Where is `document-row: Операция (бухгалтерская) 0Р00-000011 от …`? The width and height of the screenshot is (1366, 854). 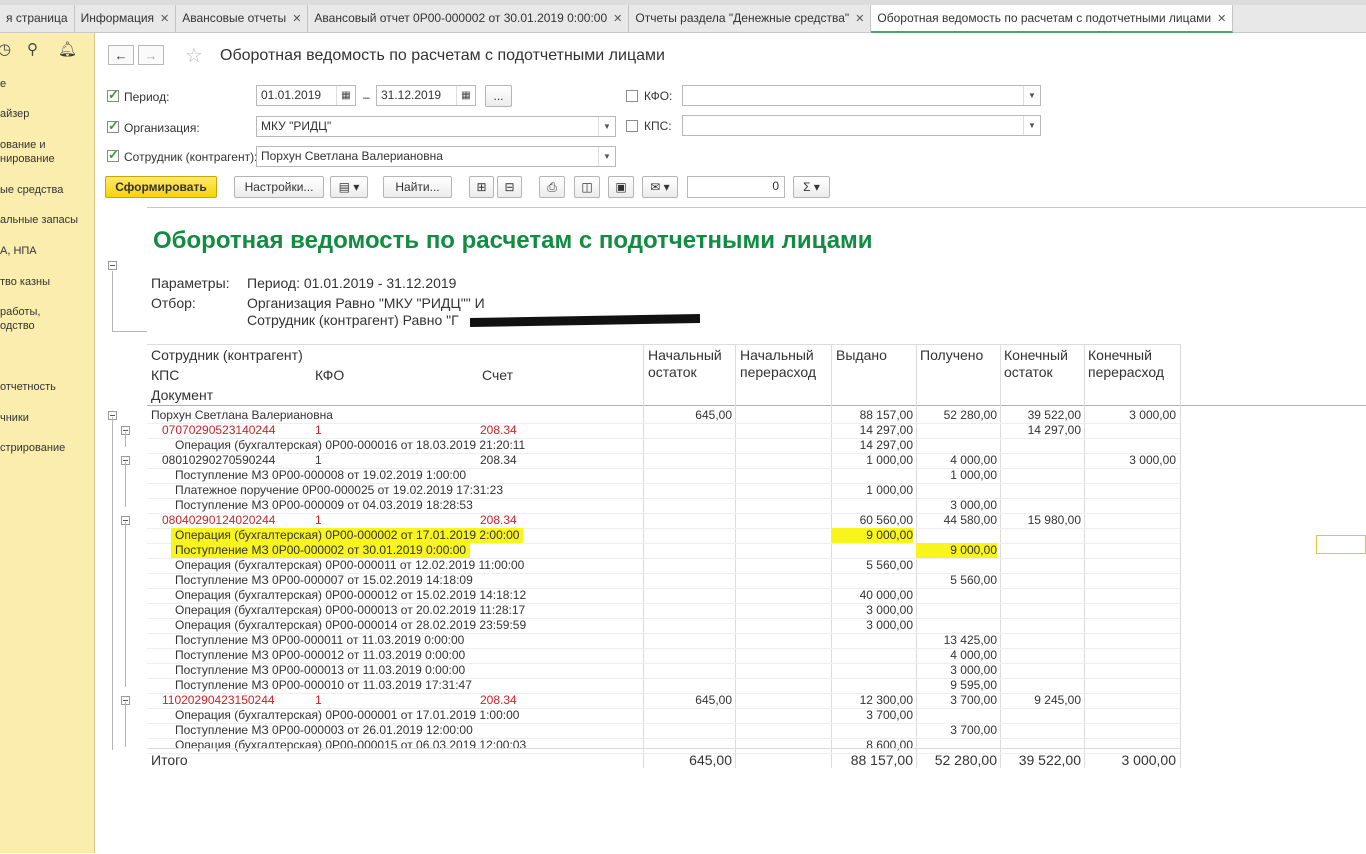 document-row: Операция (бухгалтерская) 0Р00-000011 от … is located at coordinates (663, 565).